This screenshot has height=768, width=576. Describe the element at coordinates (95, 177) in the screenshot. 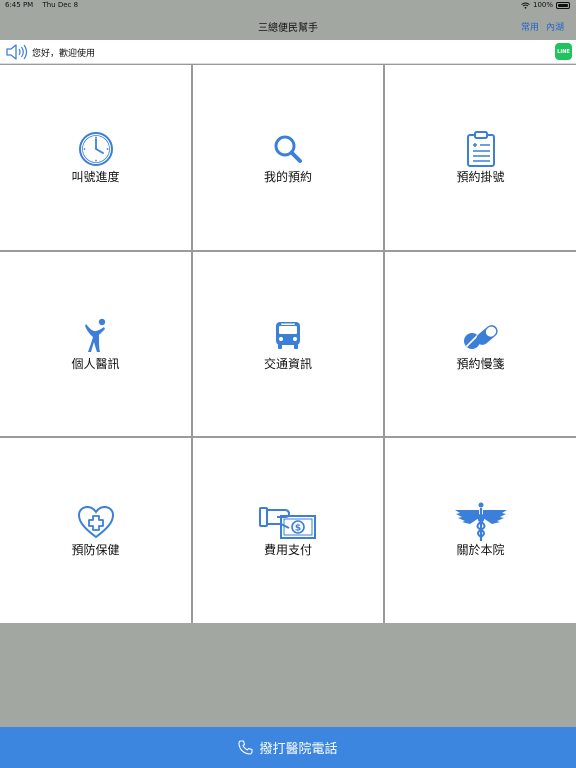

I see `menu-item-label: 叫號進度` at that location.